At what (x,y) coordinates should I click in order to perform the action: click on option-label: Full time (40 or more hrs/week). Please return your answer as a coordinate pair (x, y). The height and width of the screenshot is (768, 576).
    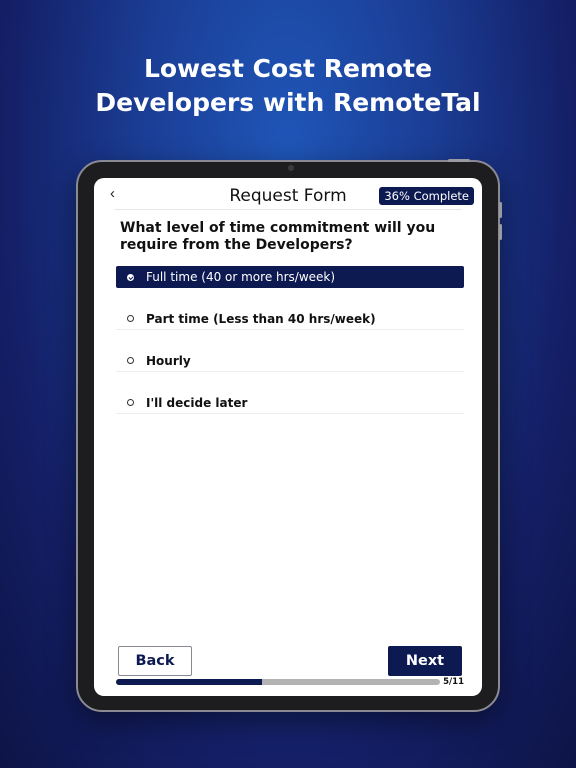
    Looking at the image, I should click on (241, 277).